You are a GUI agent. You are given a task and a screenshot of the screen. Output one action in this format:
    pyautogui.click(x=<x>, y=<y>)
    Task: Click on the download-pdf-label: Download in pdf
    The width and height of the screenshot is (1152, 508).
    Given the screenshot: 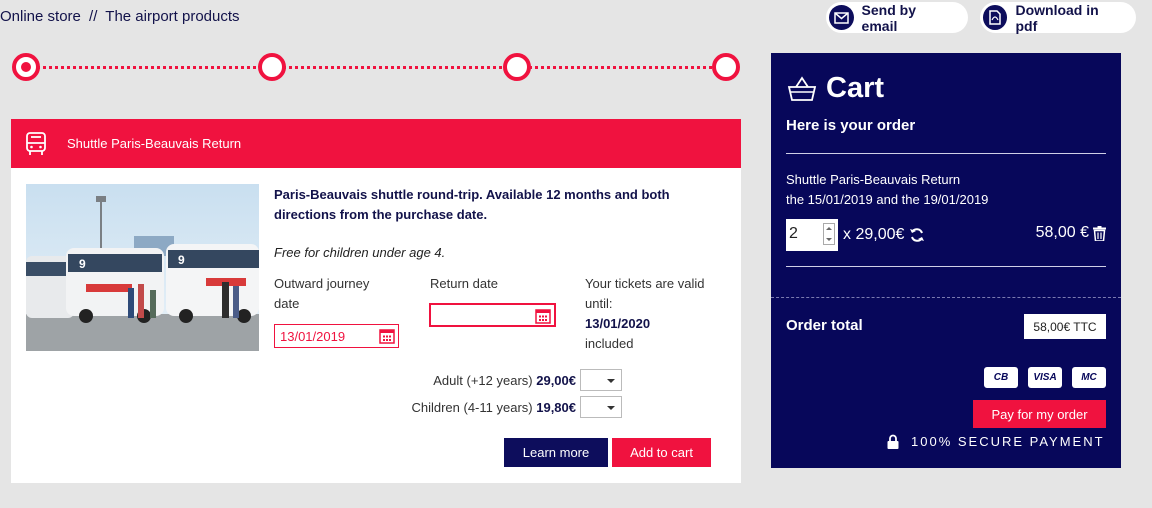 What is the action you would take?
    pyautogui.click(x=1057, y=17)
    